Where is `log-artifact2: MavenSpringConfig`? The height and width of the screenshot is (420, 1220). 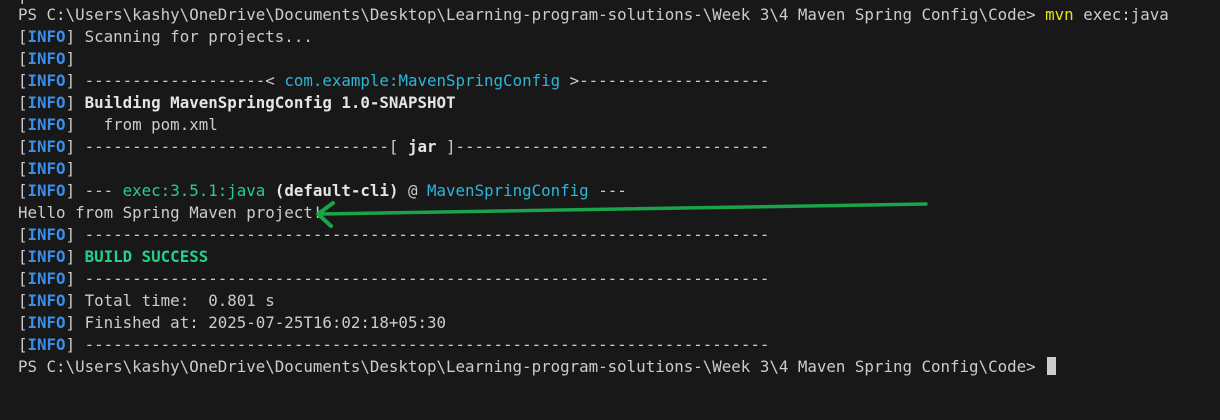 log-artifact2: MavenSpringConfig is located at coordinates (508, 190).